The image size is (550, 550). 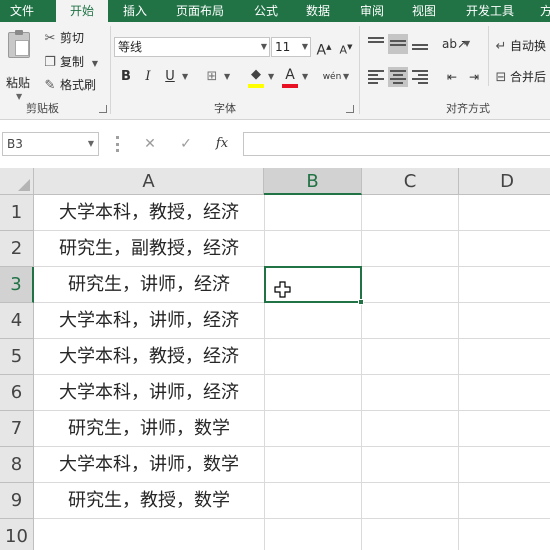 What do you see at coordinates (458, 372) in the screenshot?
I see `gridline` at bounding box center [458, 372].